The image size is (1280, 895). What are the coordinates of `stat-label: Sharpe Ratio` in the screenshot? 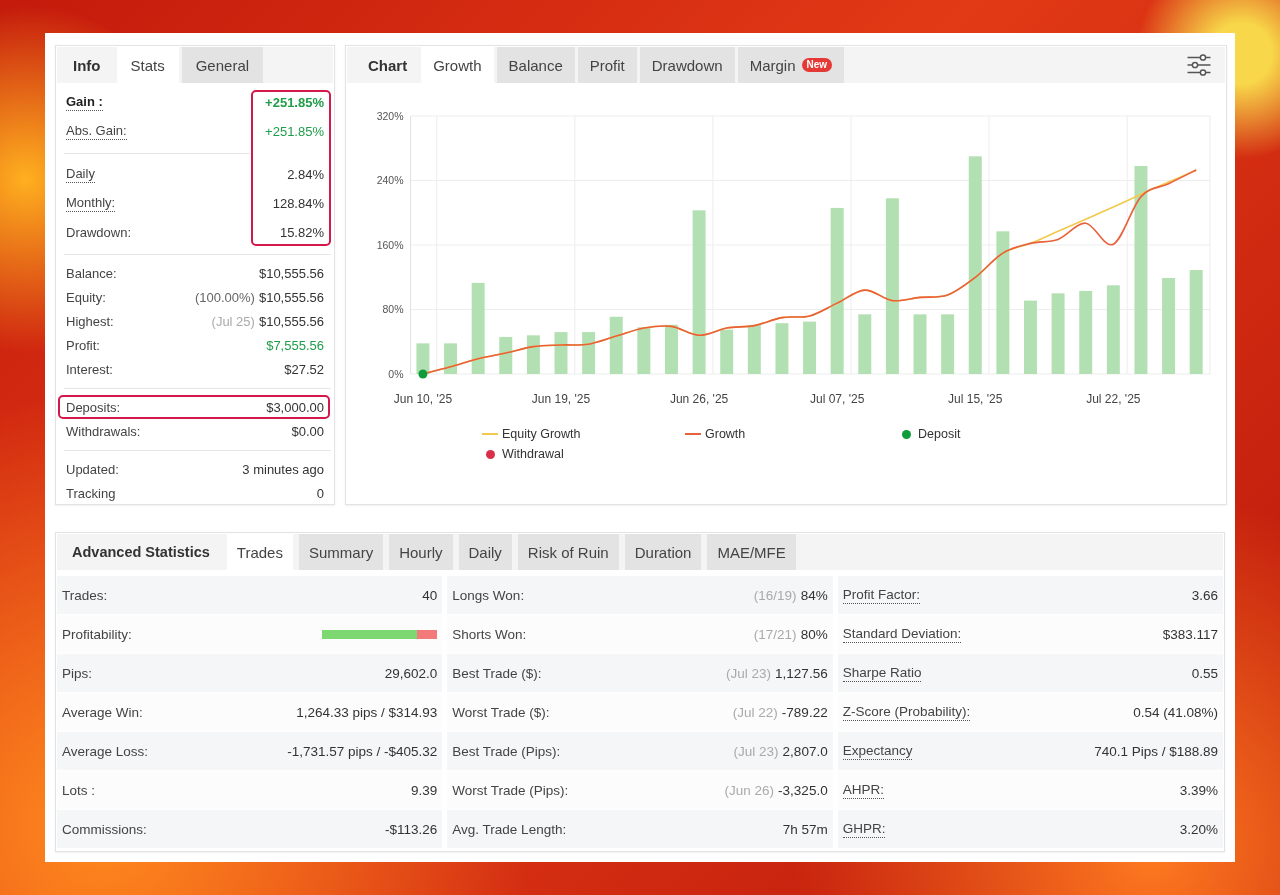 It's located at (882, 673).